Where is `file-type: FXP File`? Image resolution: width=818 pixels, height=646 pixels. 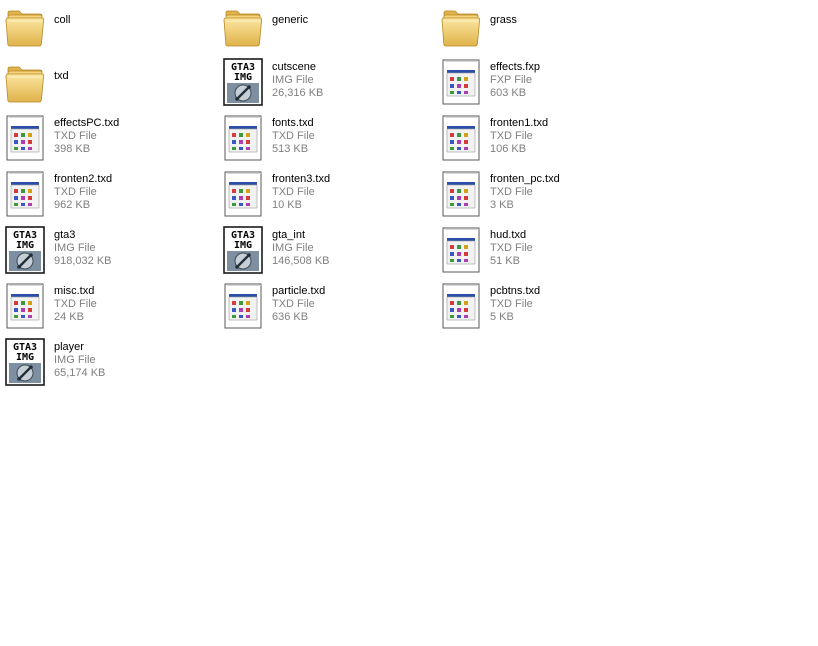 file-type: FXP File is located at coordinates (511, 80).